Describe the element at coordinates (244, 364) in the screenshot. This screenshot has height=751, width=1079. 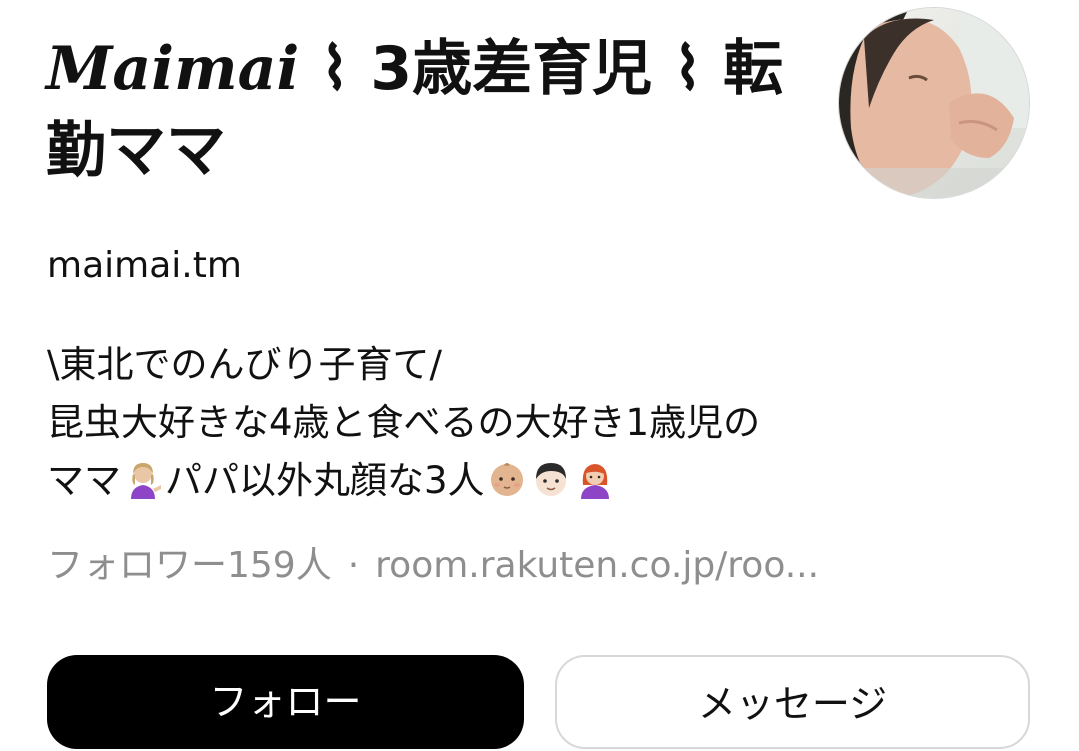
I see `bio-line-1: \東北でのんびり子育て/` at that location.